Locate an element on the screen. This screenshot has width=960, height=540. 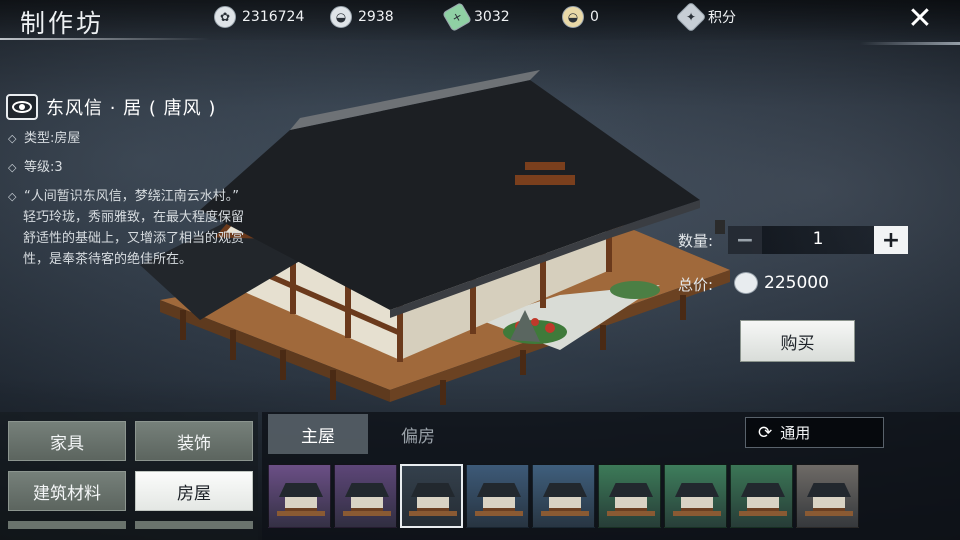
item-quote: “人间暂识东风信，梦绕江南云水村。” is located at coordinates (131, 196).